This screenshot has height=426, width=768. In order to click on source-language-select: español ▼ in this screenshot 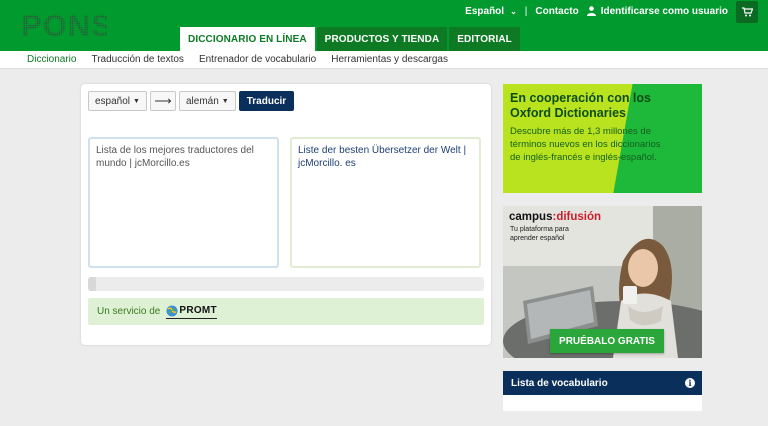, I will do `click(117, 101)`.